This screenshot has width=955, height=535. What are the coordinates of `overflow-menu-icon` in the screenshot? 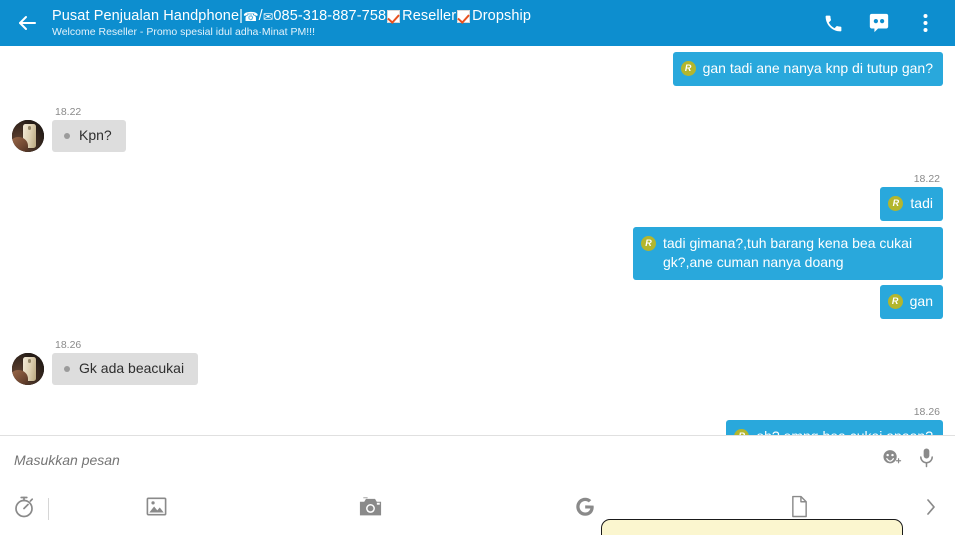 It's located at (925, 23).